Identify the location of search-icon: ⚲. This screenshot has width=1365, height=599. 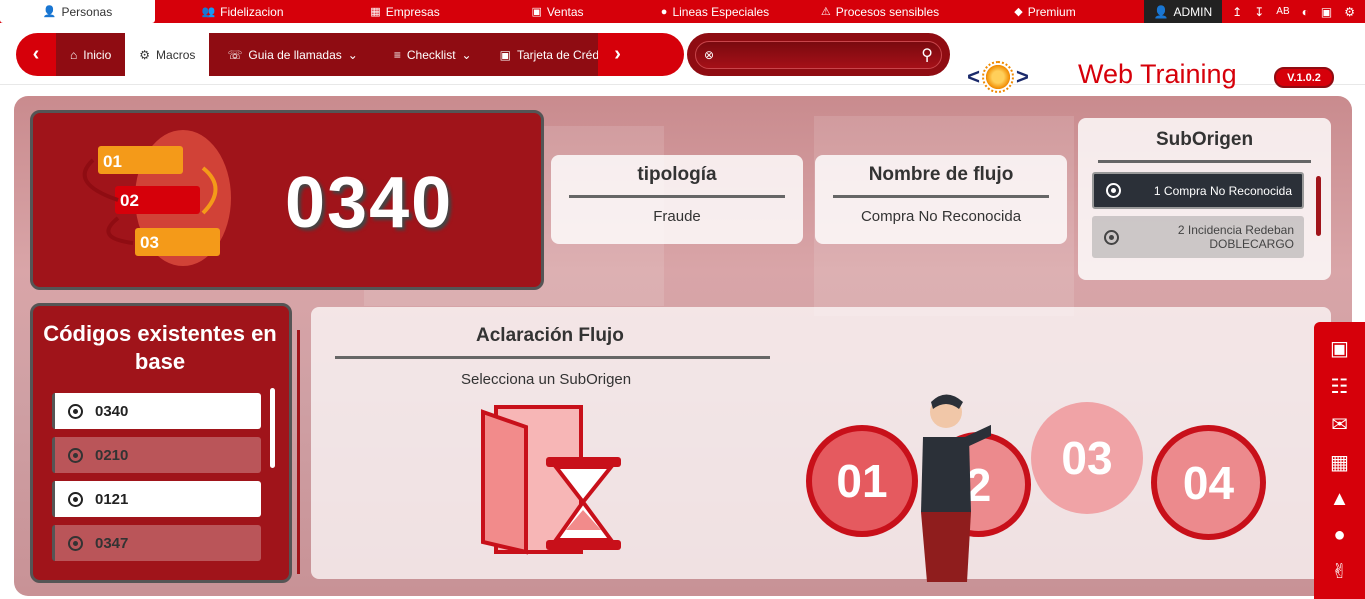
(927, 55).